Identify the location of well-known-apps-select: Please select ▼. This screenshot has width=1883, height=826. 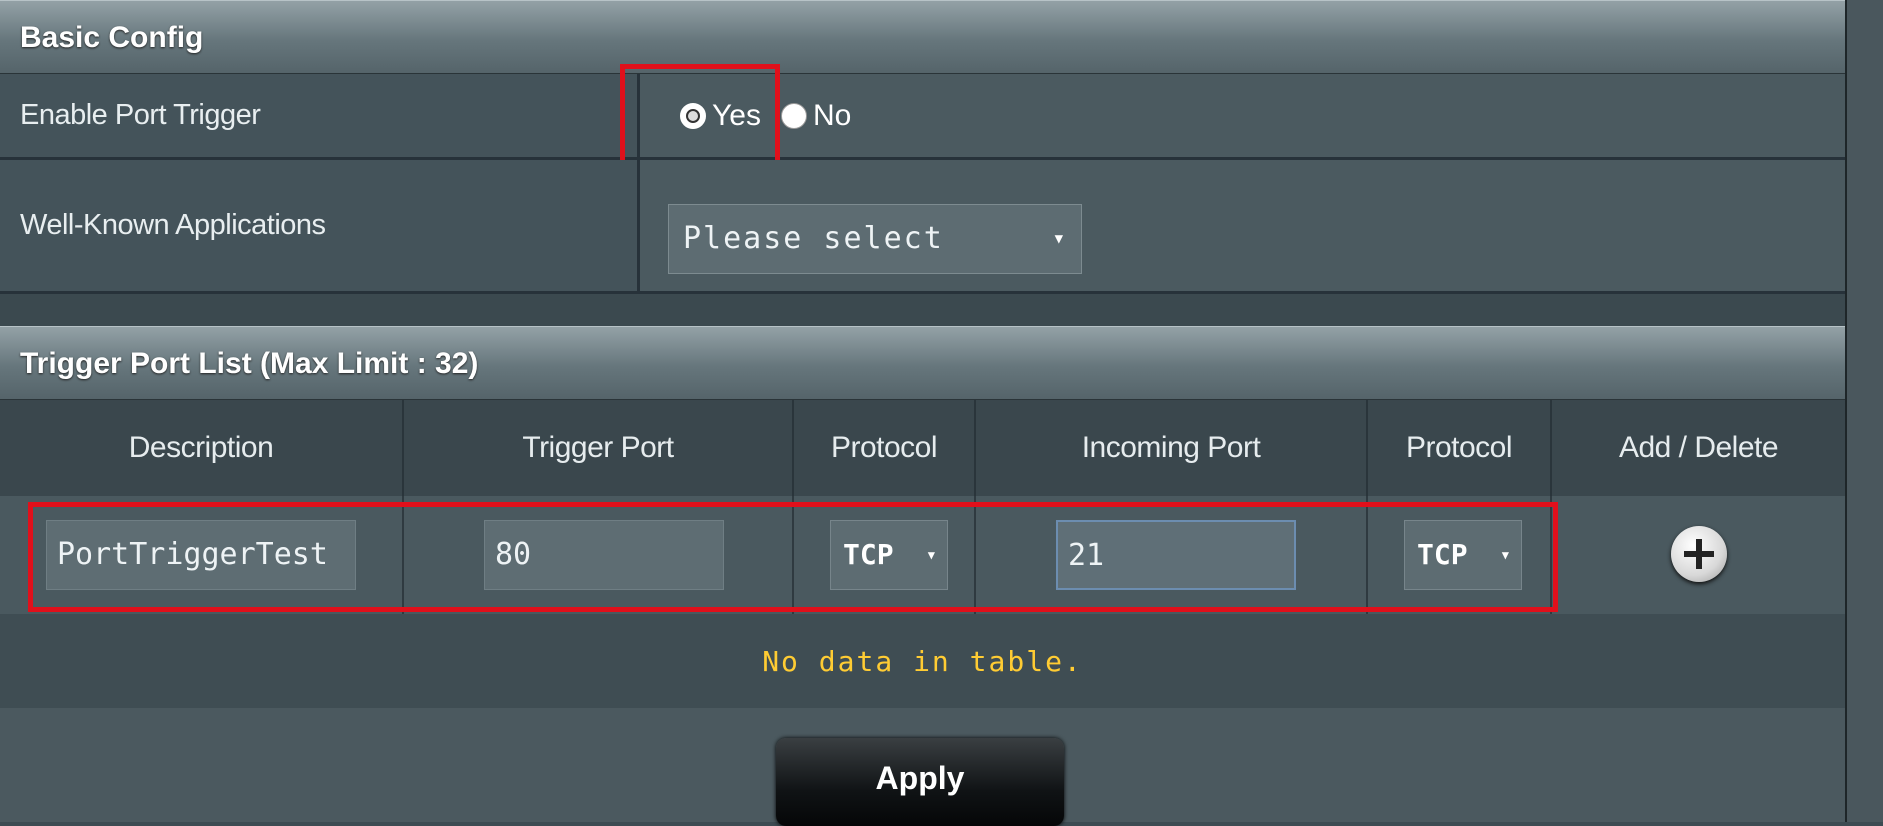
(875, 239).